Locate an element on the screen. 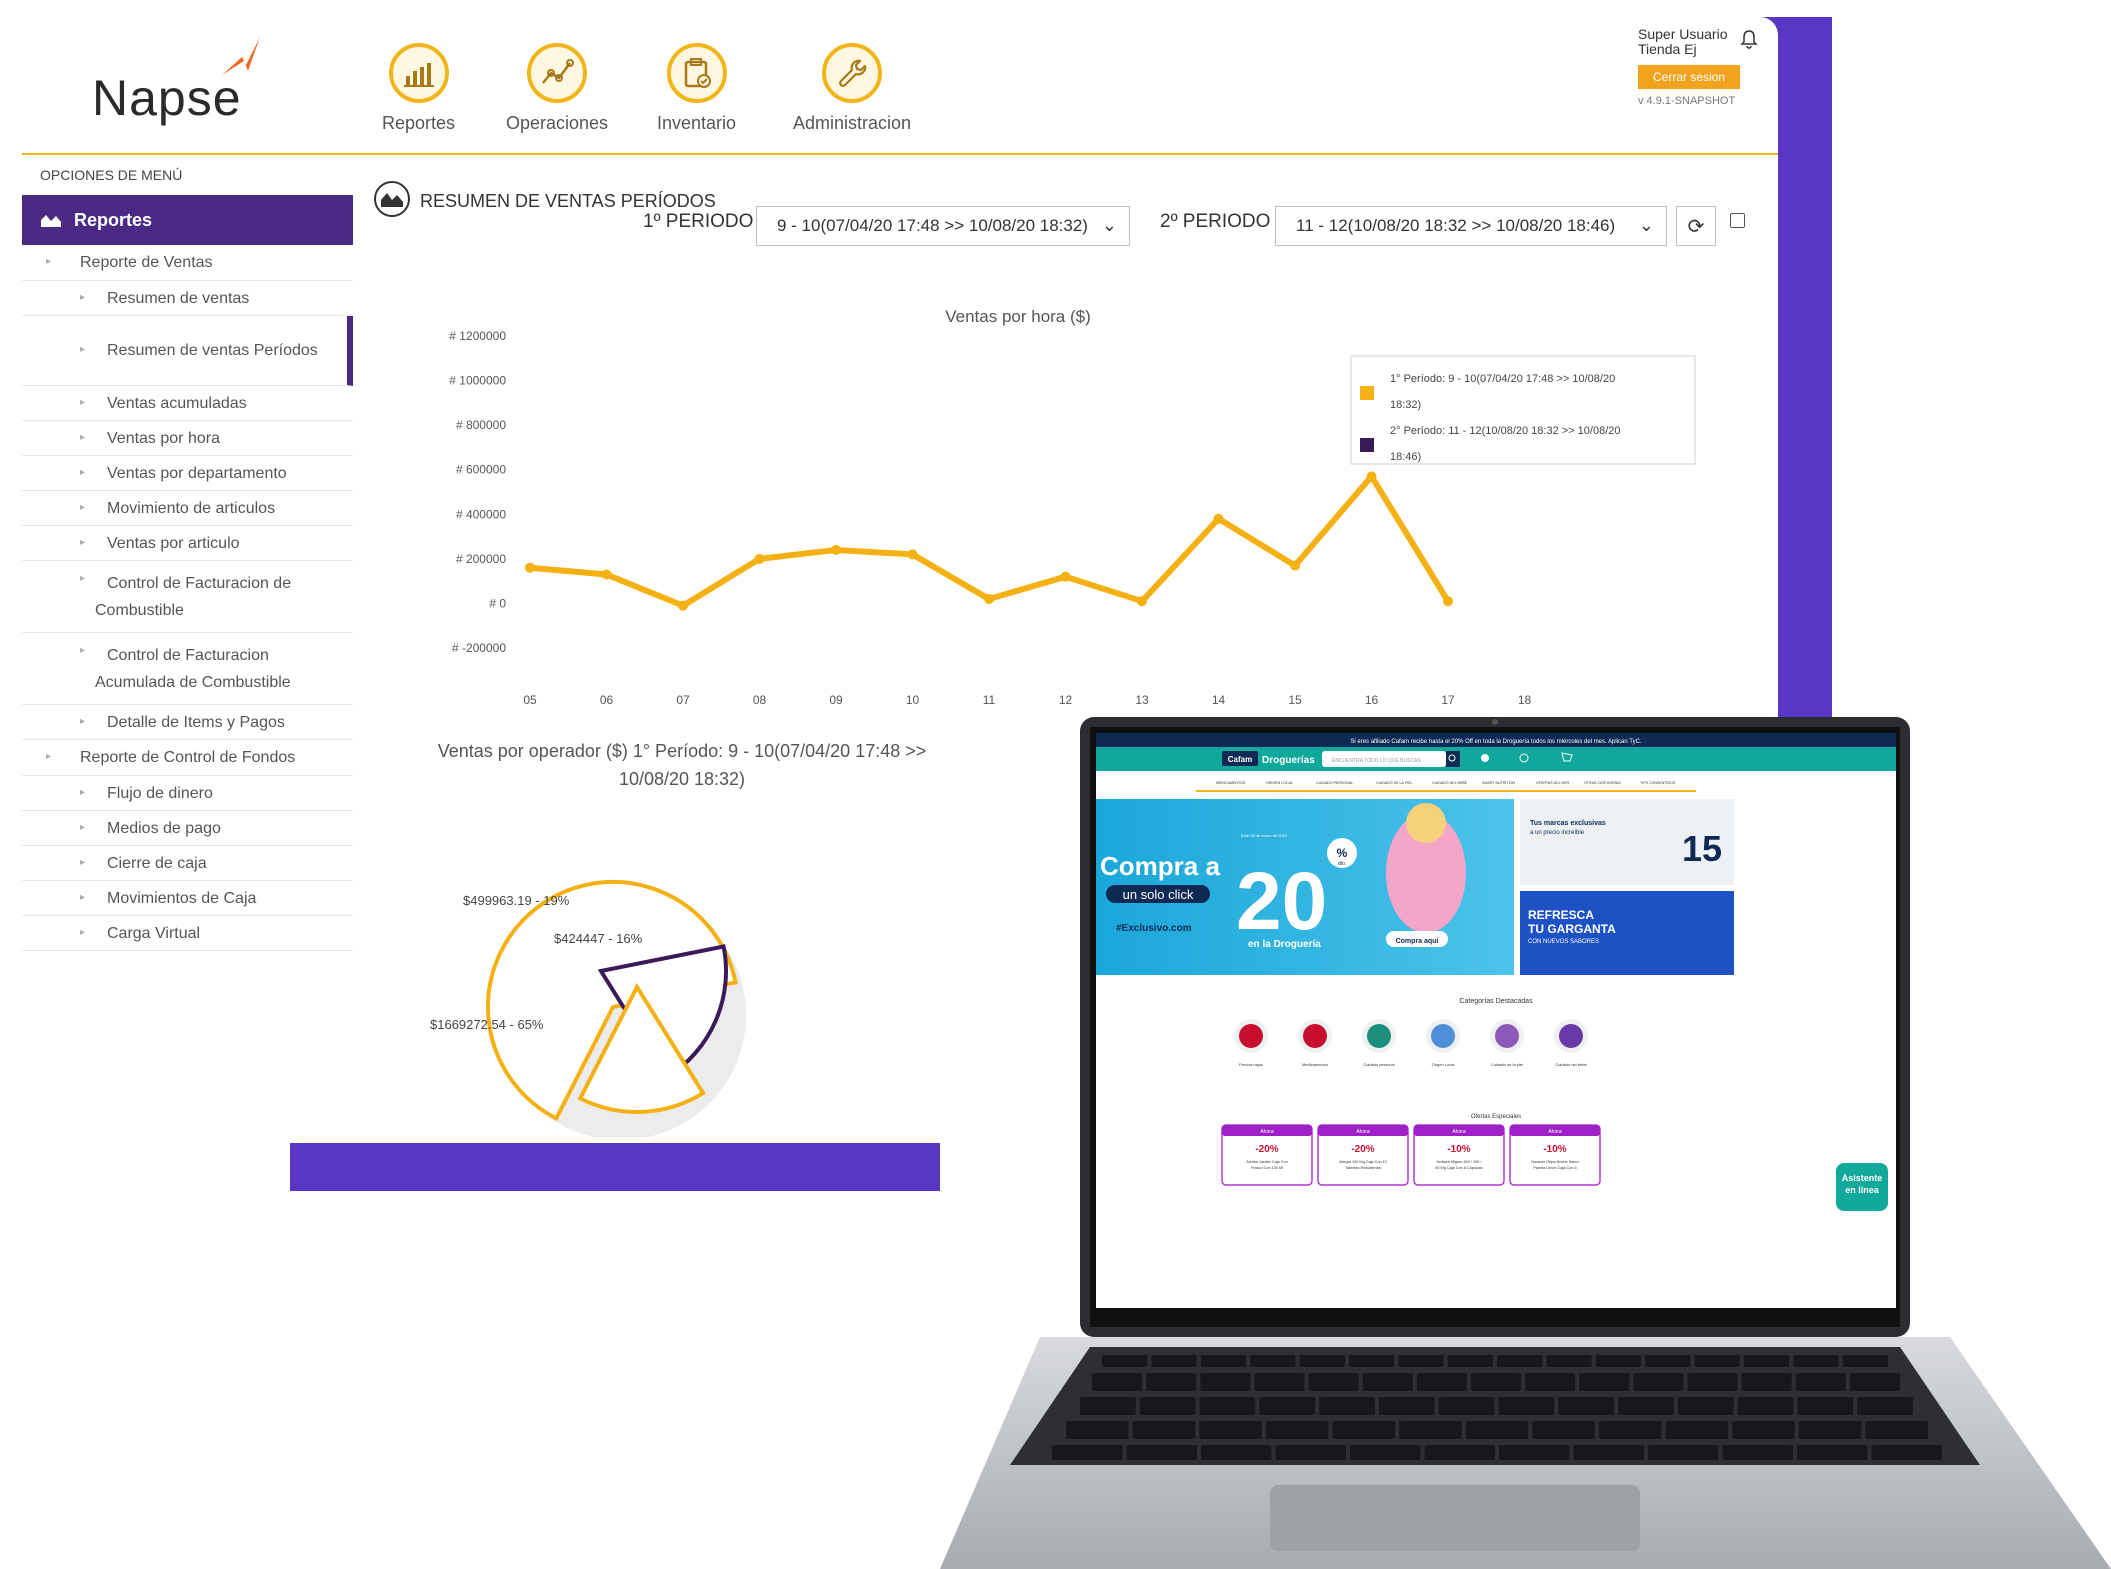 The height and width of the screenshot is (1569, 2111). offer-discount: -20% is located at coordinates (1362, 1149).